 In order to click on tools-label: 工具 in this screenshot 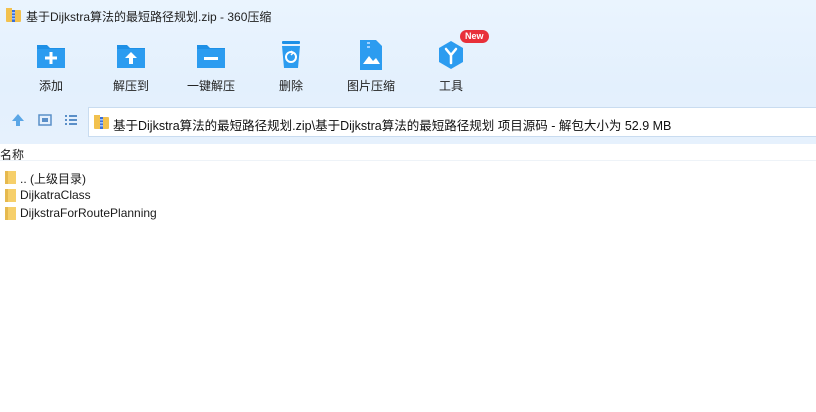, I will do `click(450, 86)`.